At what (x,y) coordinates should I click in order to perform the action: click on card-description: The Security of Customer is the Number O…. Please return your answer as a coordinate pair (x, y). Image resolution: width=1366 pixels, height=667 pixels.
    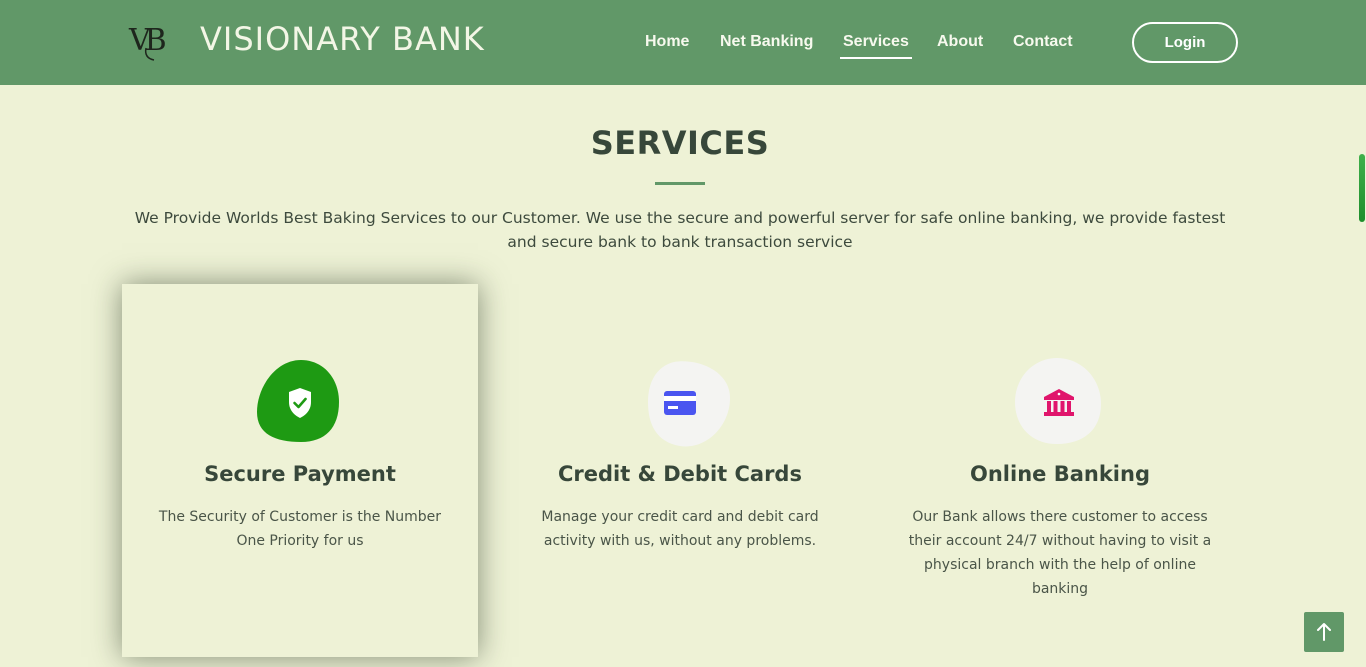
    Looking at the image, I should click on (300, 529).